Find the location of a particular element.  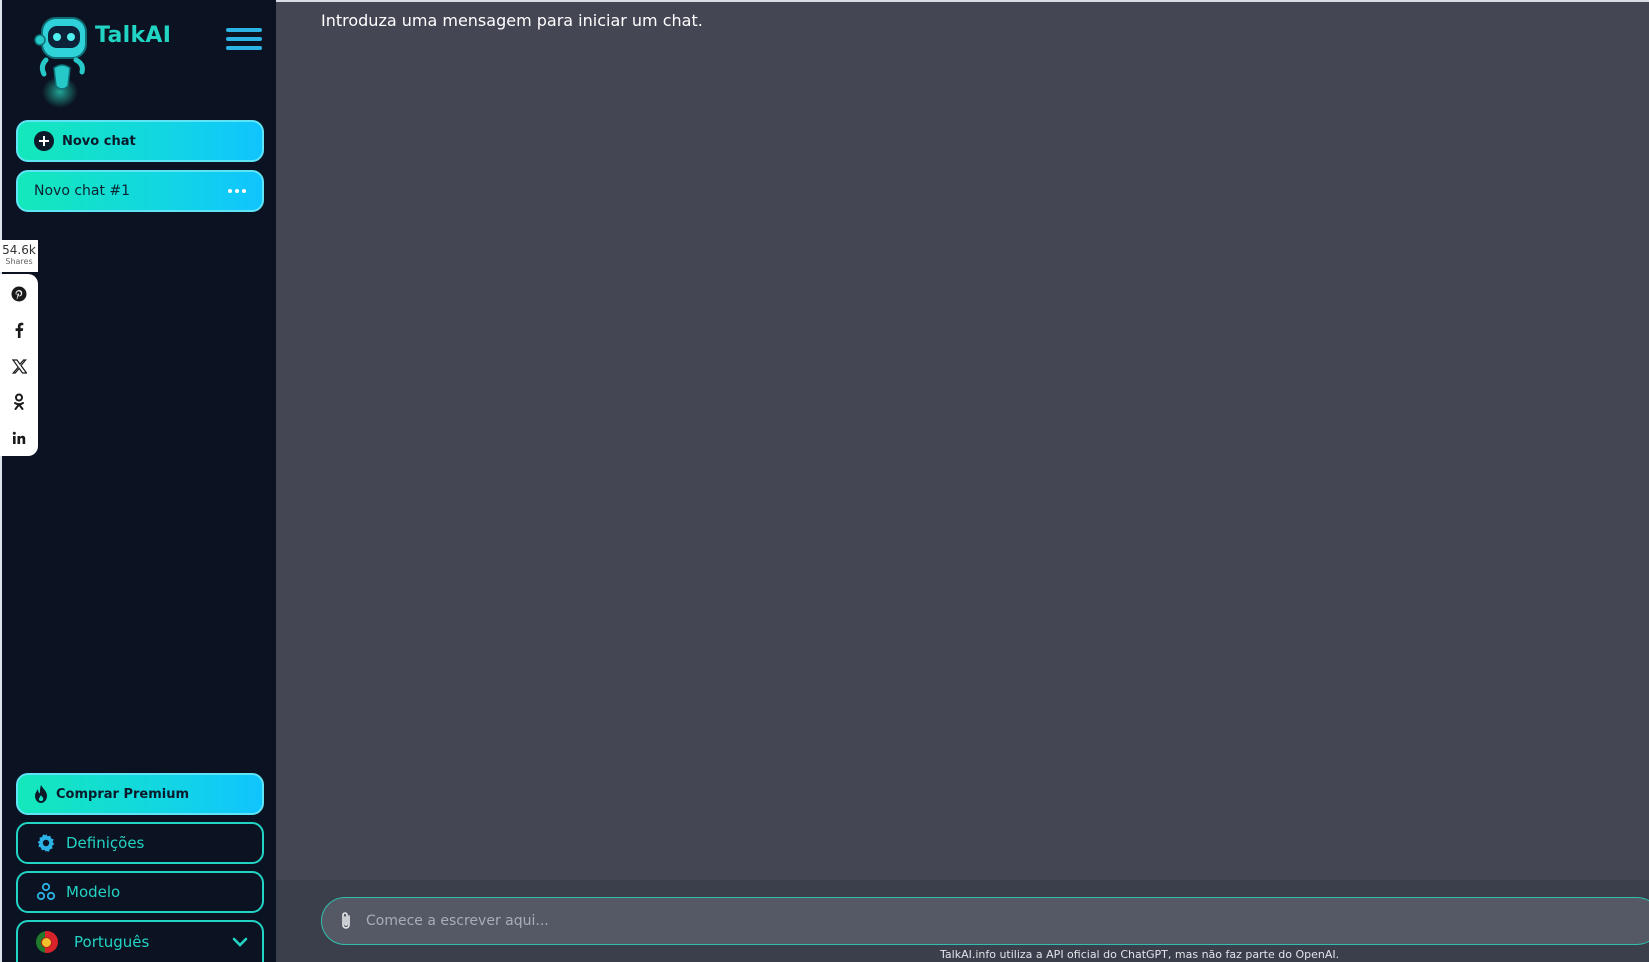

facebook-icon is located at coordinates (19, 330).